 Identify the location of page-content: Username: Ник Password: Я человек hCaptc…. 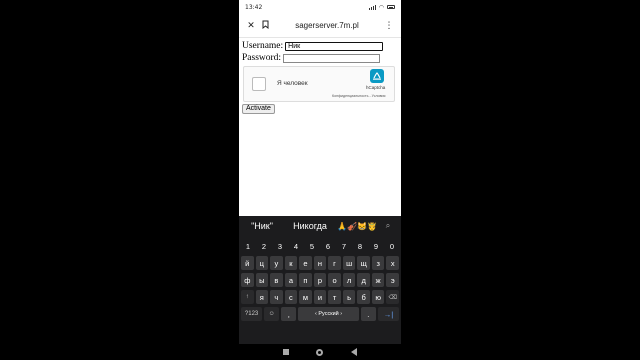
(320, 127).